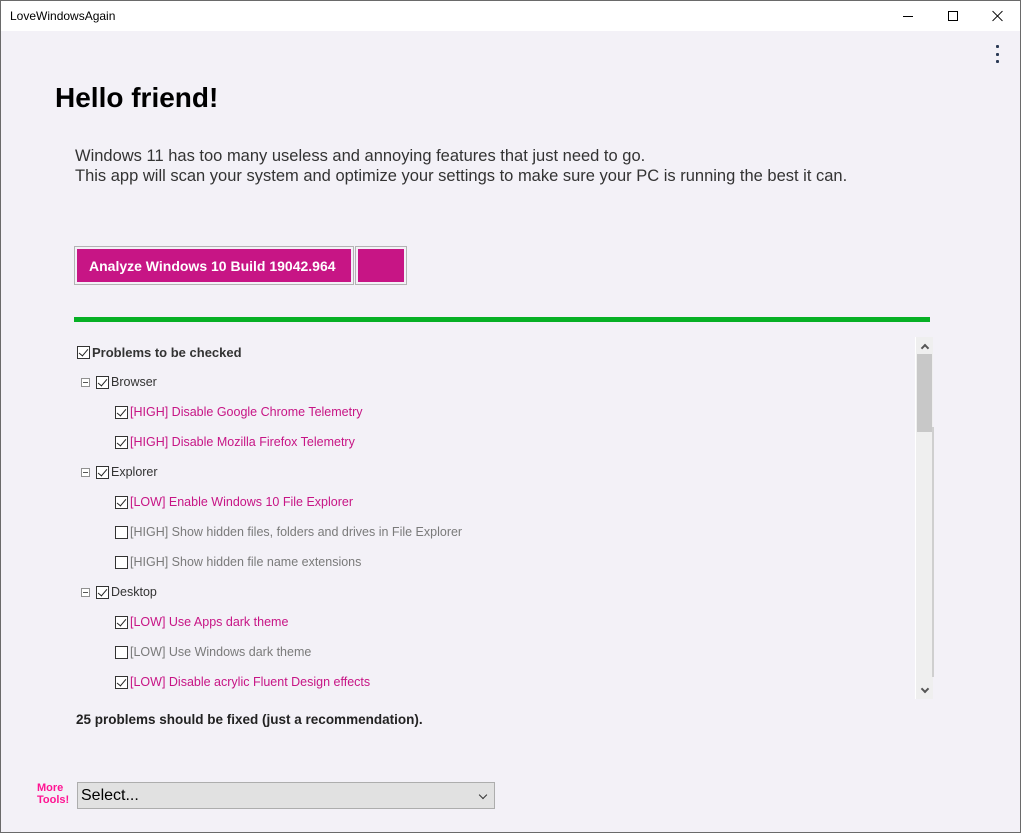  I want to click on title-bar: LoveWindowsAgain, so click(510, 16).